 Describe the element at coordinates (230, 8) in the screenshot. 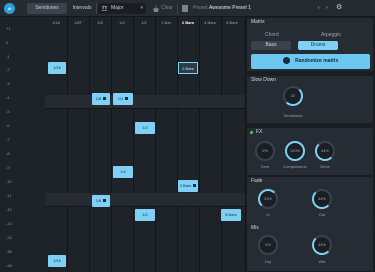

I see `preset-name: Awesome Preset 1` at that location.